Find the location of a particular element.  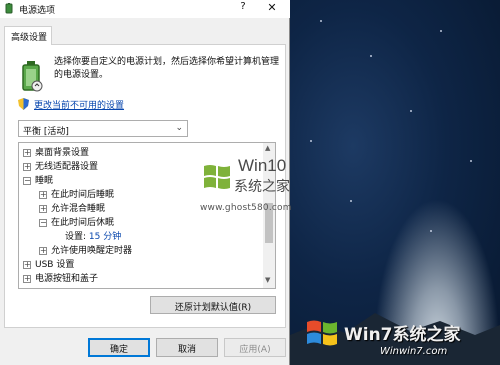

apply-button: 应用(A) is located at coordinates (255, 347).